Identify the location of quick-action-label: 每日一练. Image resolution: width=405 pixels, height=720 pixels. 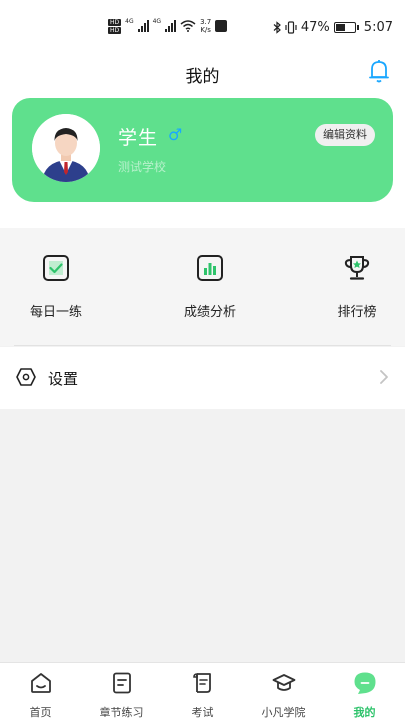
(55, 312).